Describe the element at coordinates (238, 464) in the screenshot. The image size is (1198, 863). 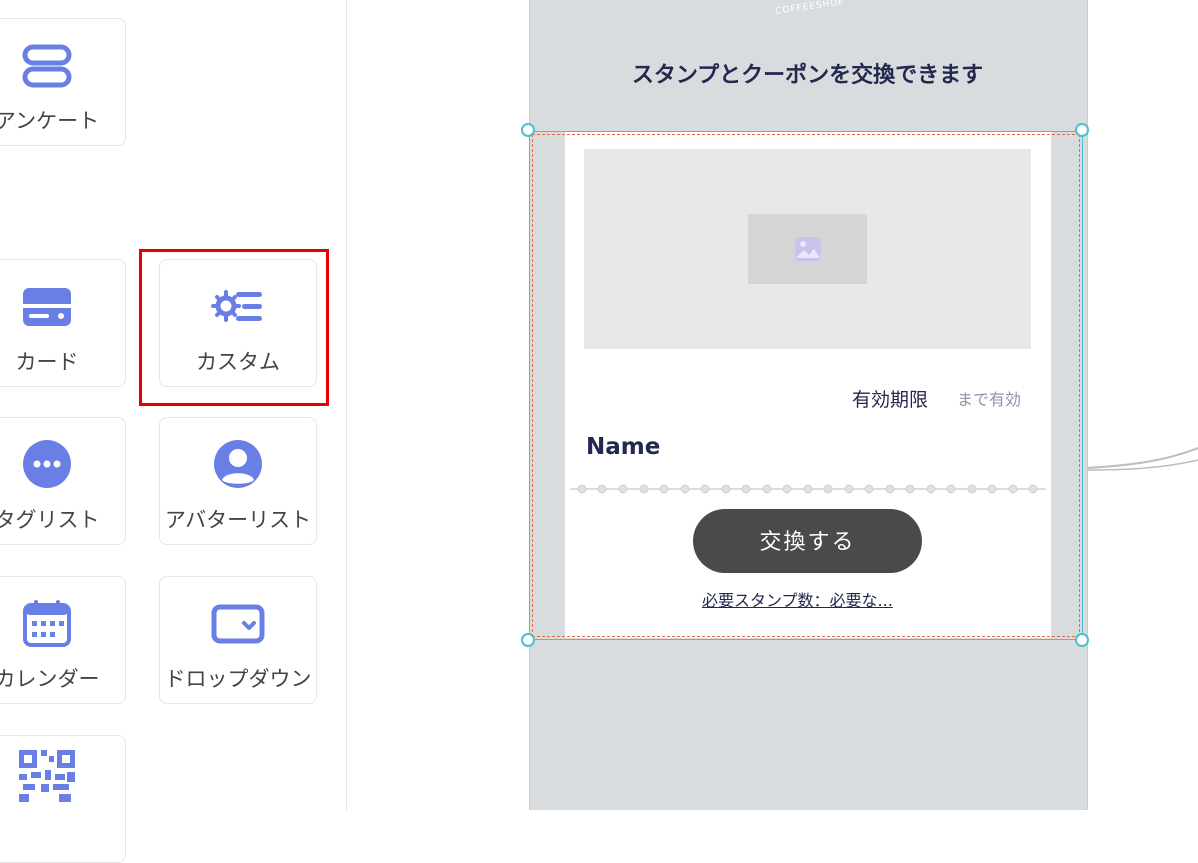
I see `avatar-list-icon` at that location.